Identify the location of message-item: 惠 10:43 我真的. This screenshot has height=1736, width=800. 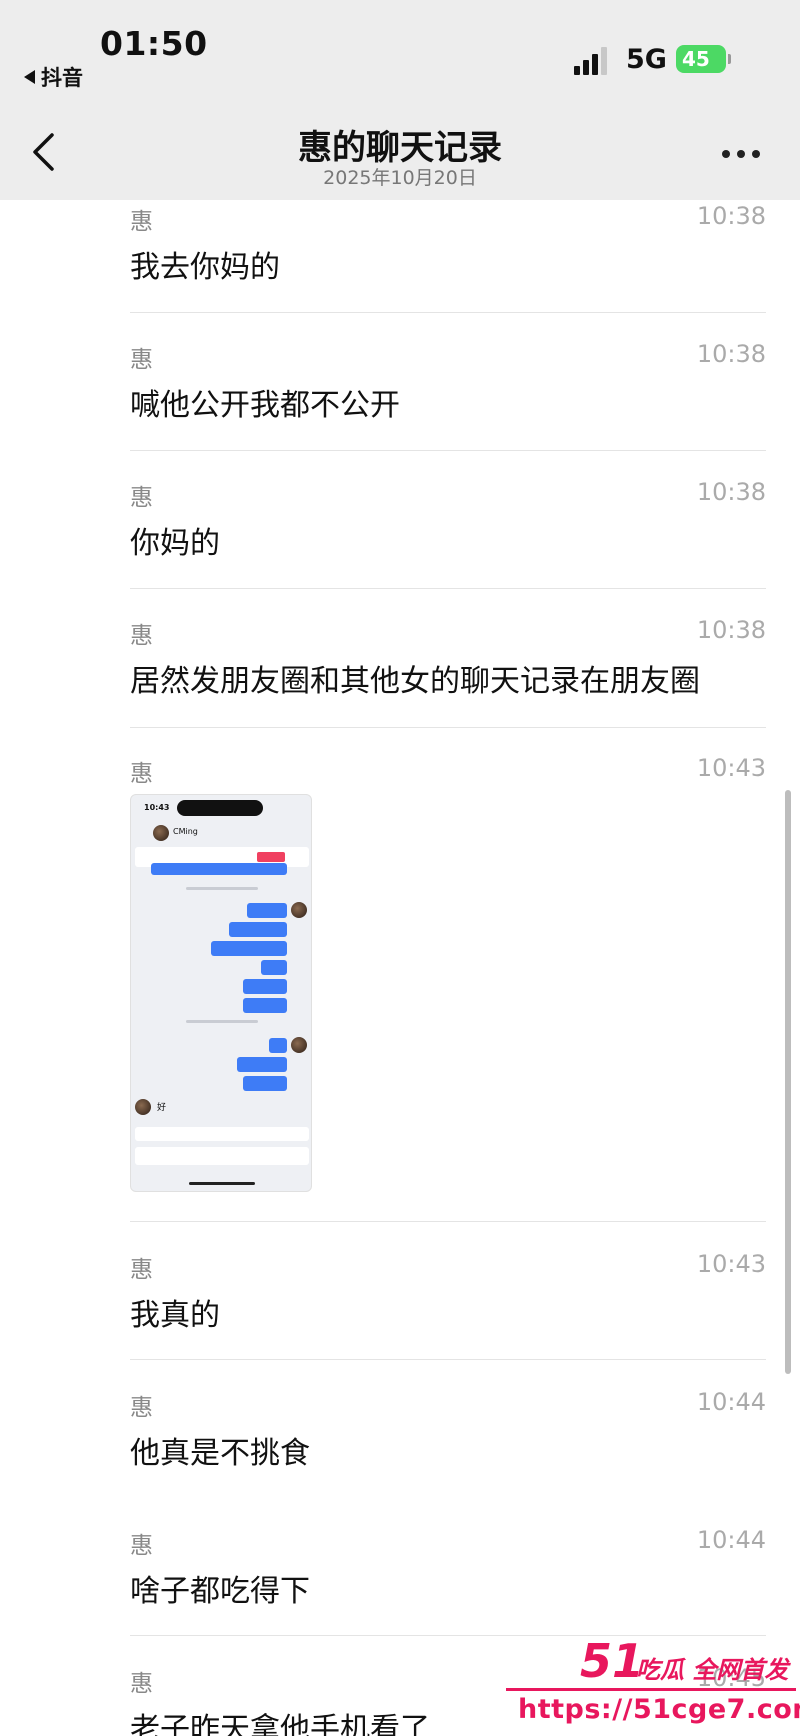
(448, 1291).